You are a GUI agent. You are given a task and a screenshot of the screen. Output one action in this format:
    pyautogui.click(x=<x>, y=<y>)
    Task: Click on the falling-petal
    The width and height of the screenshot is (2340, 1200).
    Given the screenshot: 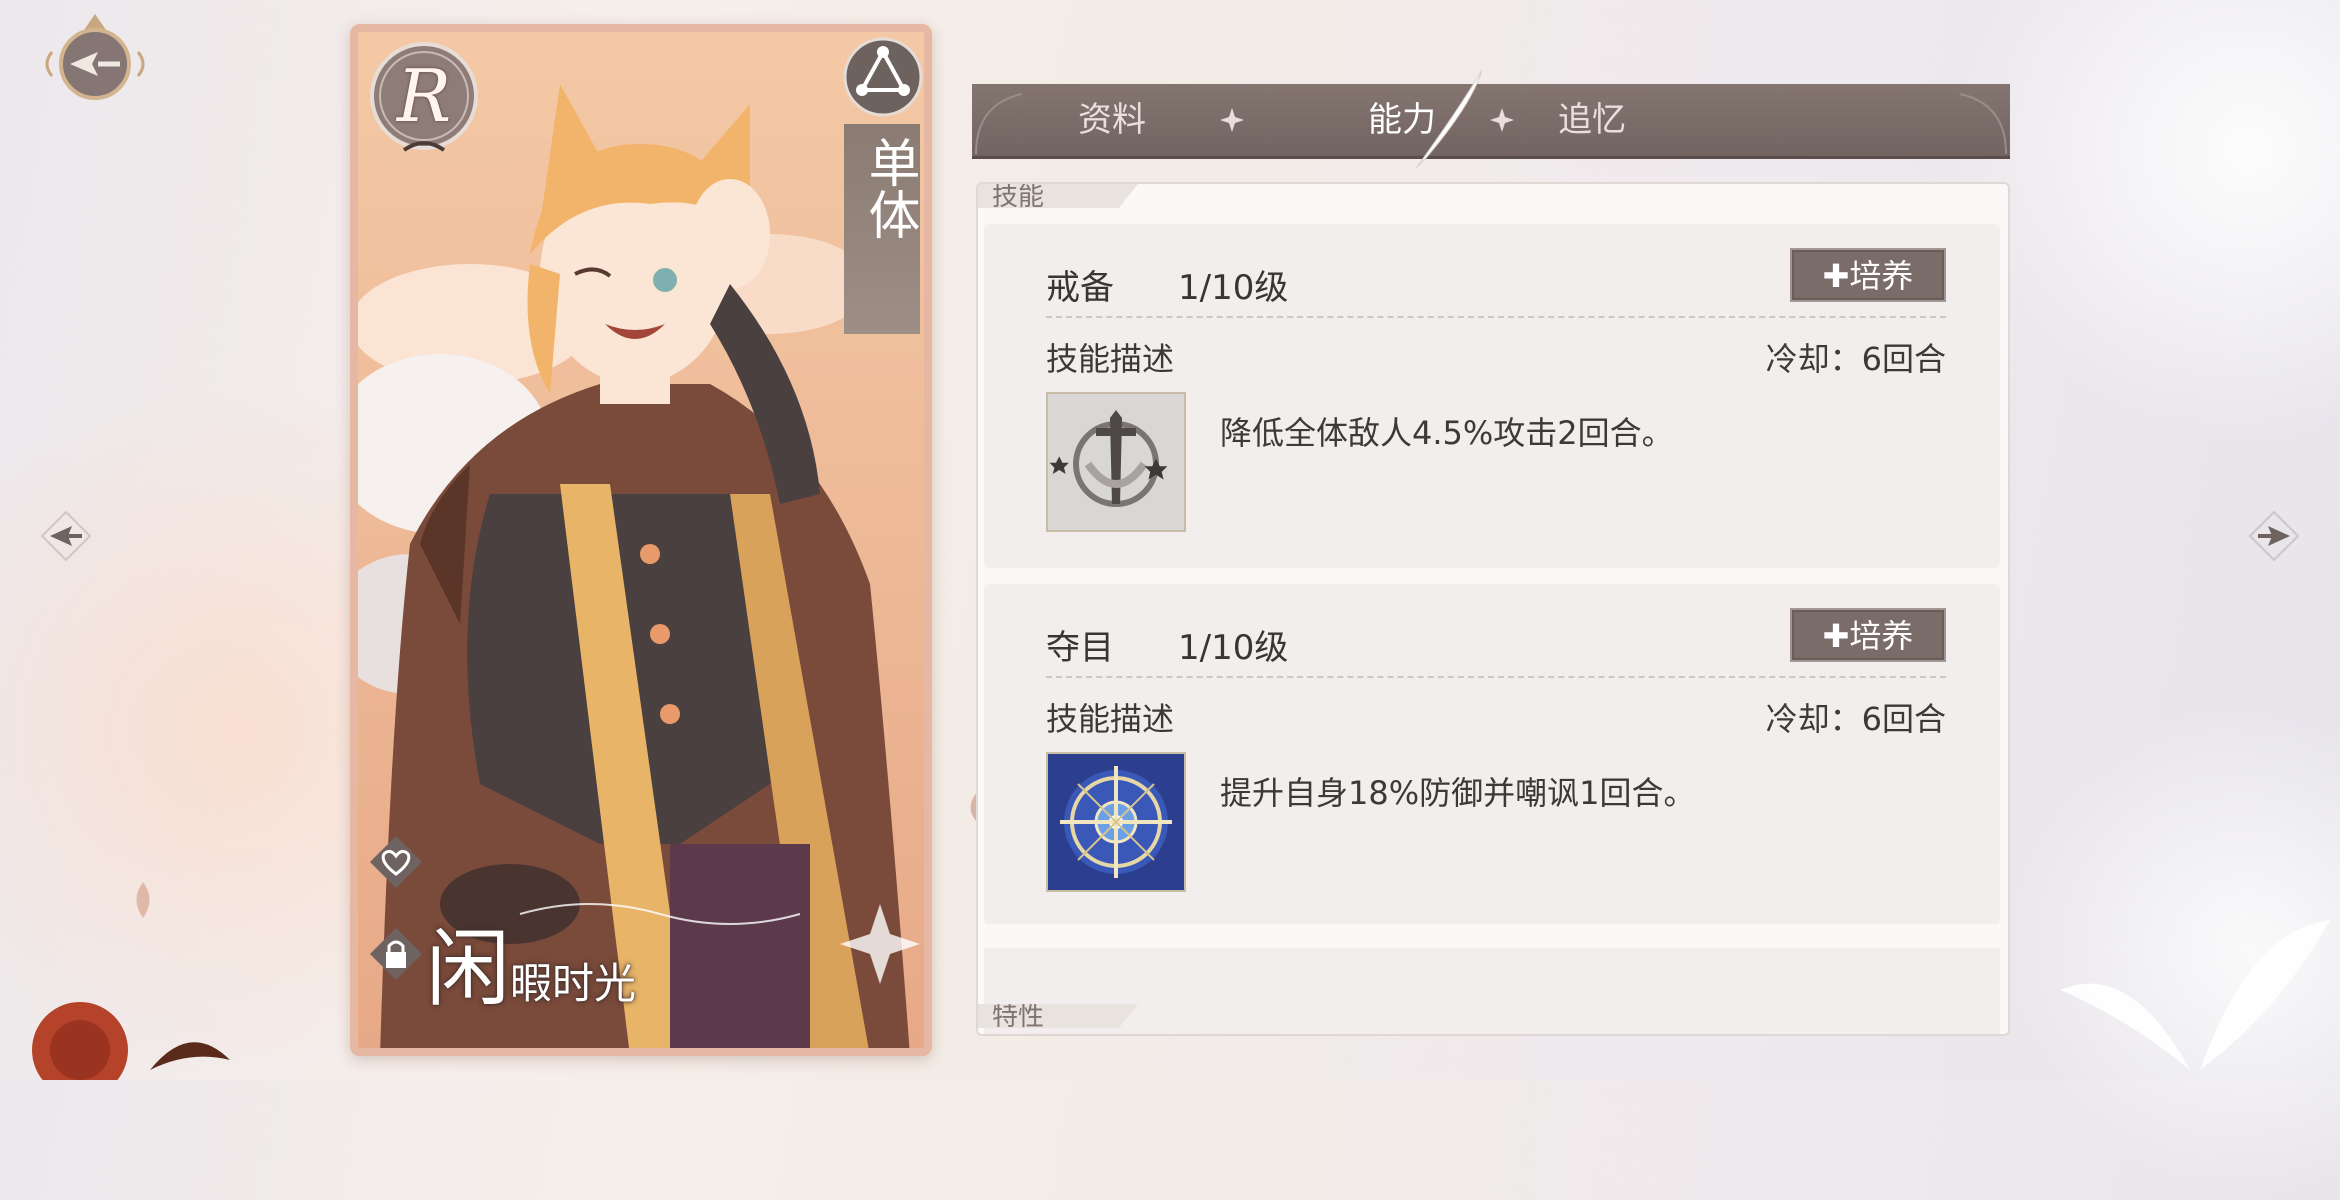 What is the action you would take?
    pyautogui.click(x=143, y=900)
    